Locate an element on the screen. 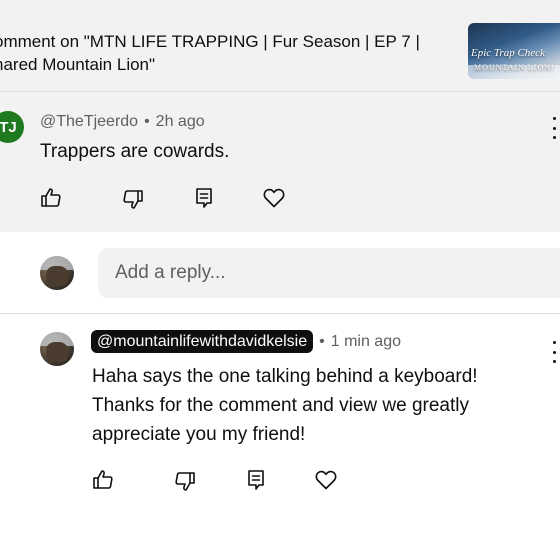 This screenshot has width=560, height=560. comment-author: @TheTjeerdo is located at coordinates (89, 121).